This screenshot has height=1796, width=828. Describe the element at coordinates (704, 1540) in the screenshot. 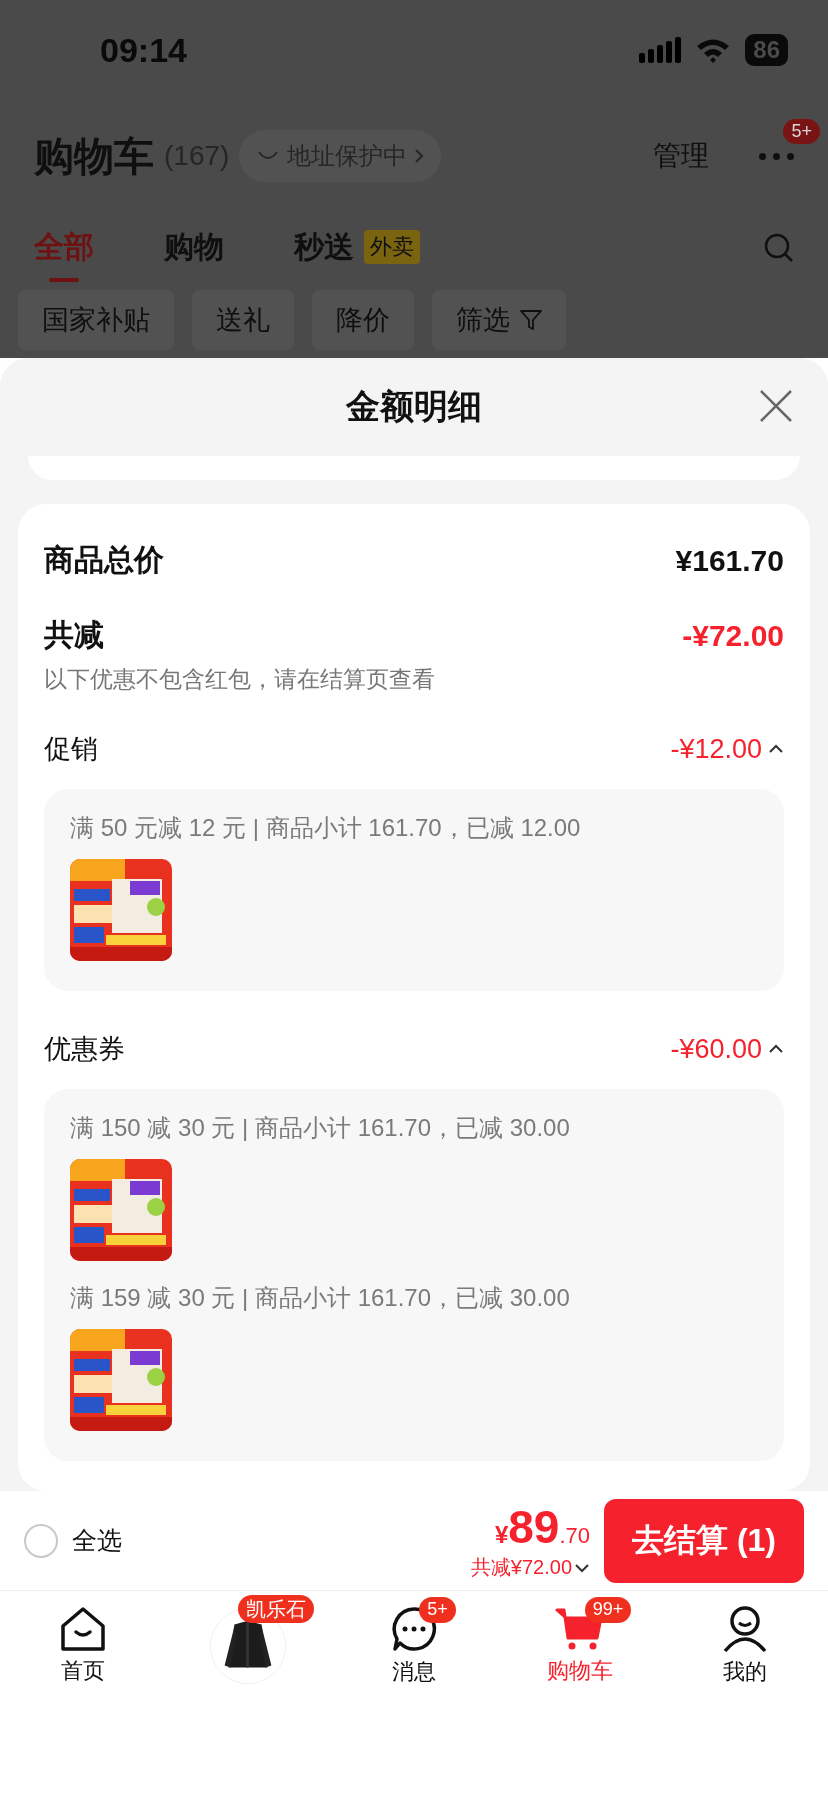

I see `checkout-button: 去结算 (1)` at that location.